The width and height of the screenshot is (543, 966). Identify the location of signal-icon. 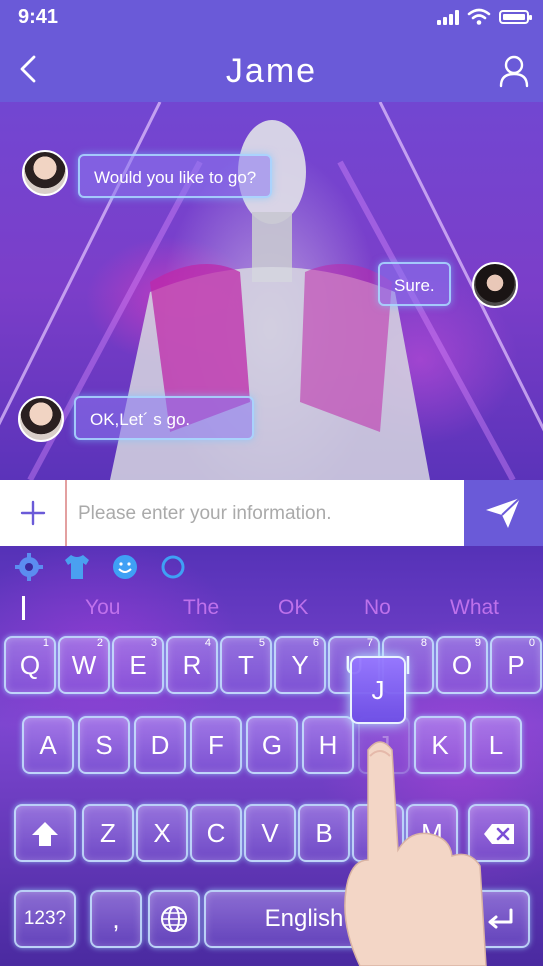
(448, 17).